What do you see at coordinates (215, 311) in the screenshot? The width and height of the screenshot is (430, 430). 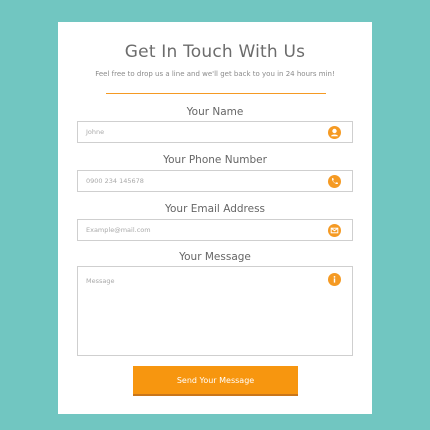 I see `message-textarea: Message` at bounding box center [215, 311].